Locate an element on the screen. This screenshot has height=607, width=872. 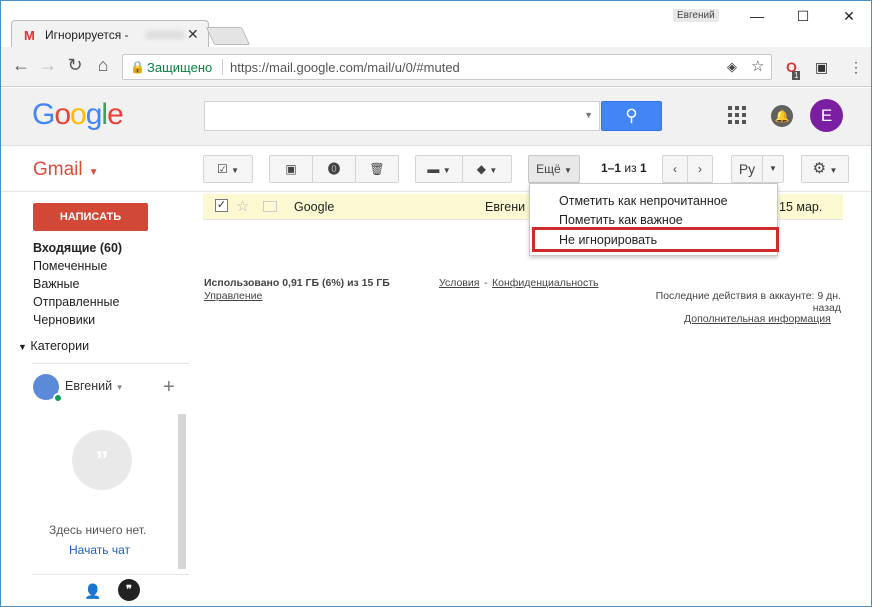
blurred-tab-text is located at coordinates (165, 35).